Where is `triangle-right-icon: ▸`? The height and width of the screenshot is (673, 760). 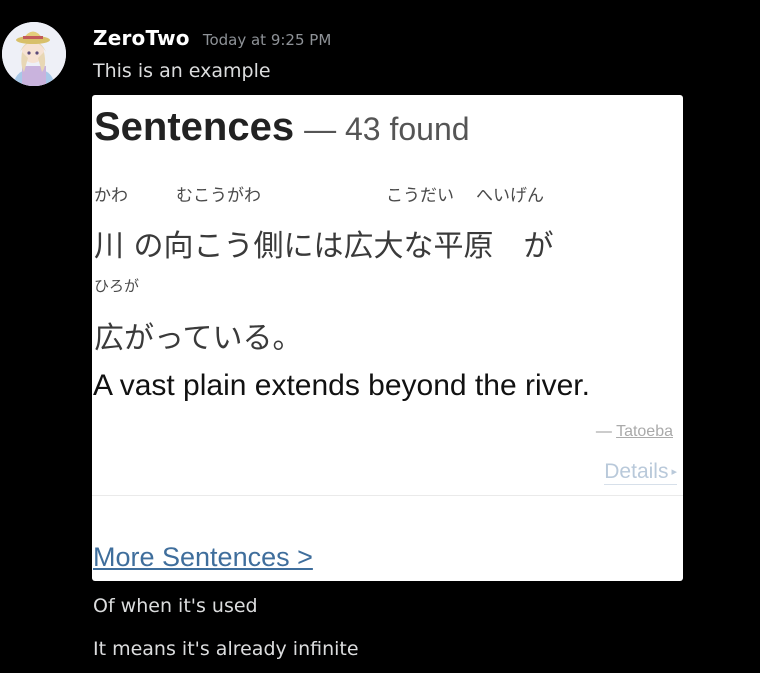
triangle-right-icon: ▸ is located at coordinates (674, 472).